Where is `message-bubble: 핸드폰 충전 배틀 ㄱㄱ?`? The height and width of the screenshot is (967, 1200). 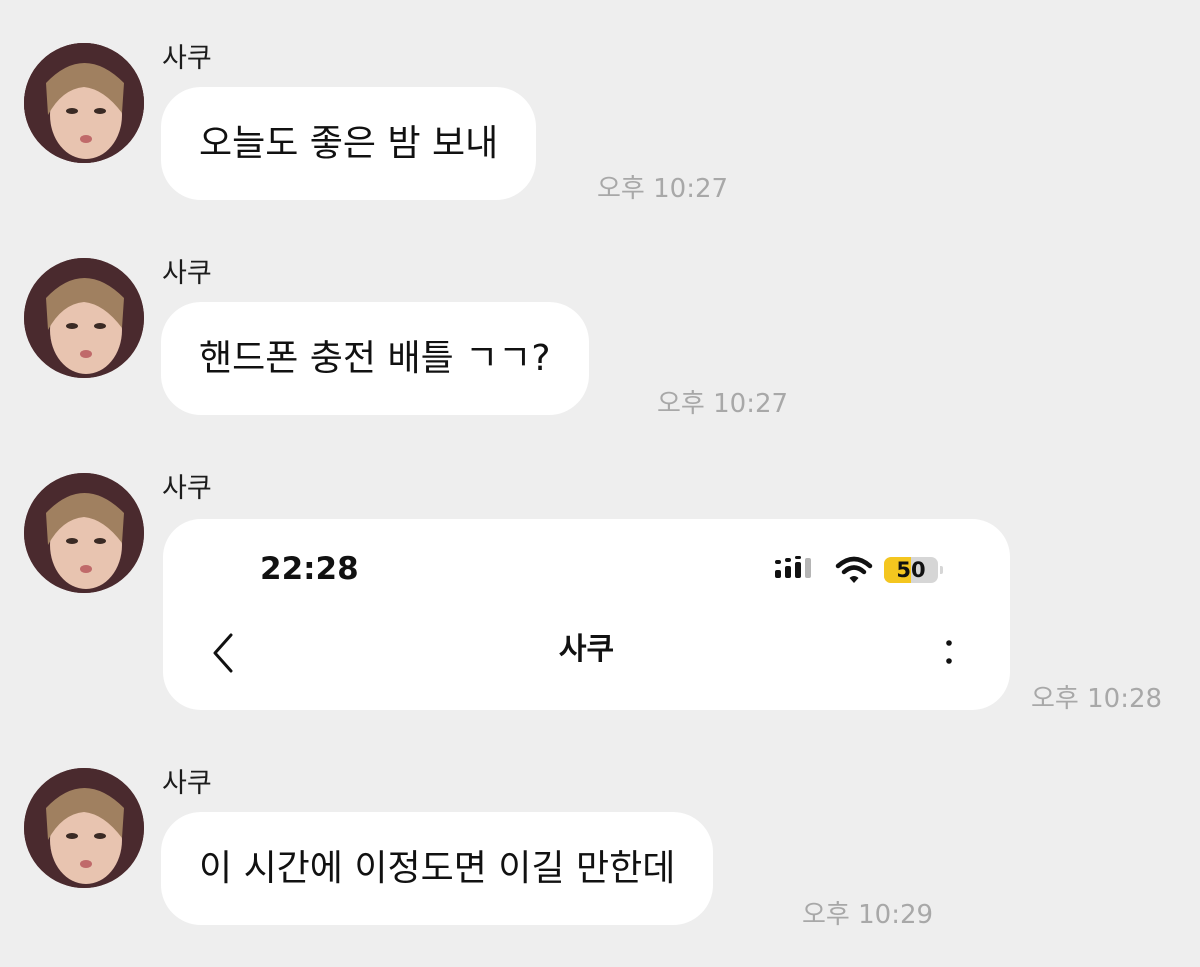
message-bubble: 핸드폰 충전 배틀 ㄱㄱ? is located at coordinates (375, 358).